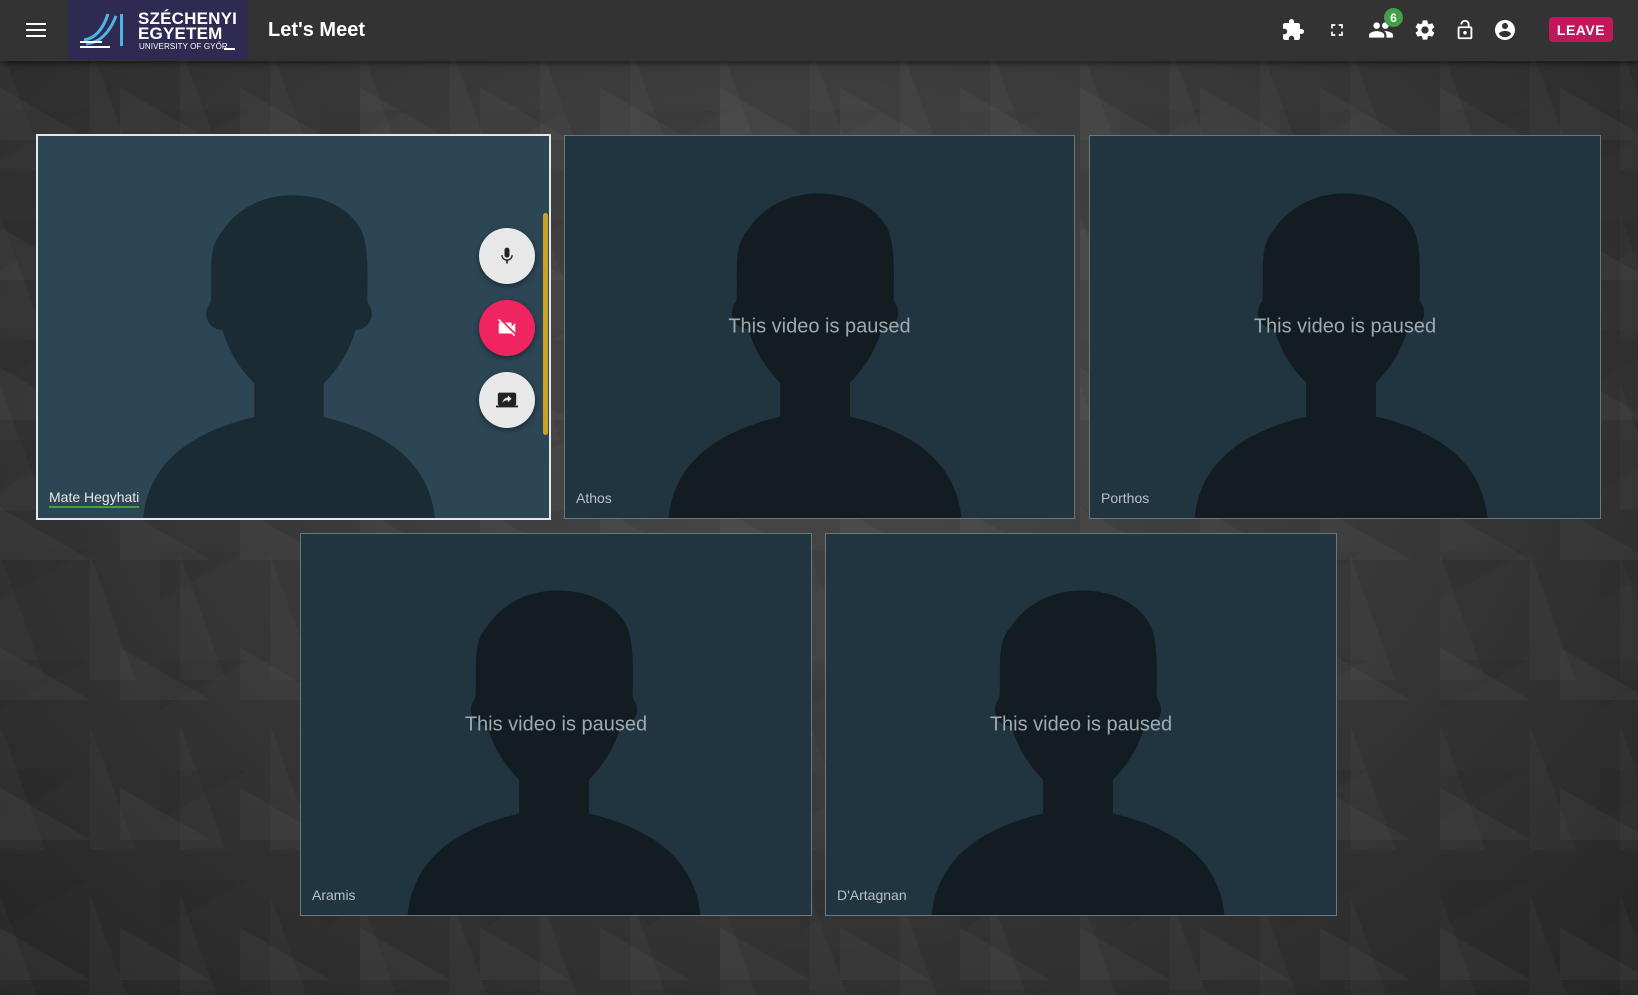  What do you see at coordinates (872, 895) in the screenshot?
I see `participant-name-label: D'Artagnan` at bounding box center [872, 895].